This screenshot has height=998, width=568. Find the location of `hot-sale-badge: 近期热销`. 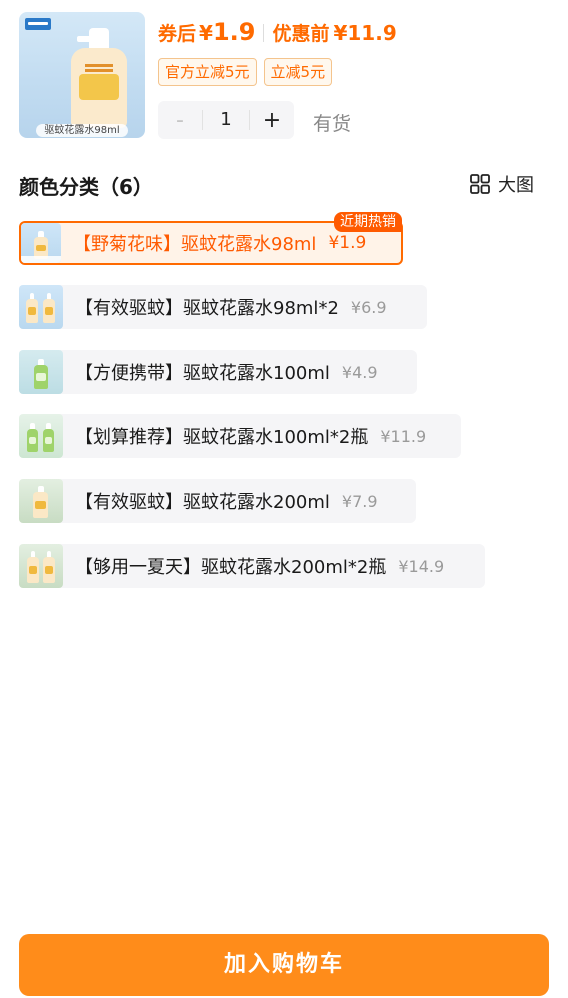

hot-sale-badge: 近期热销 is located at coordinates (368, 222).